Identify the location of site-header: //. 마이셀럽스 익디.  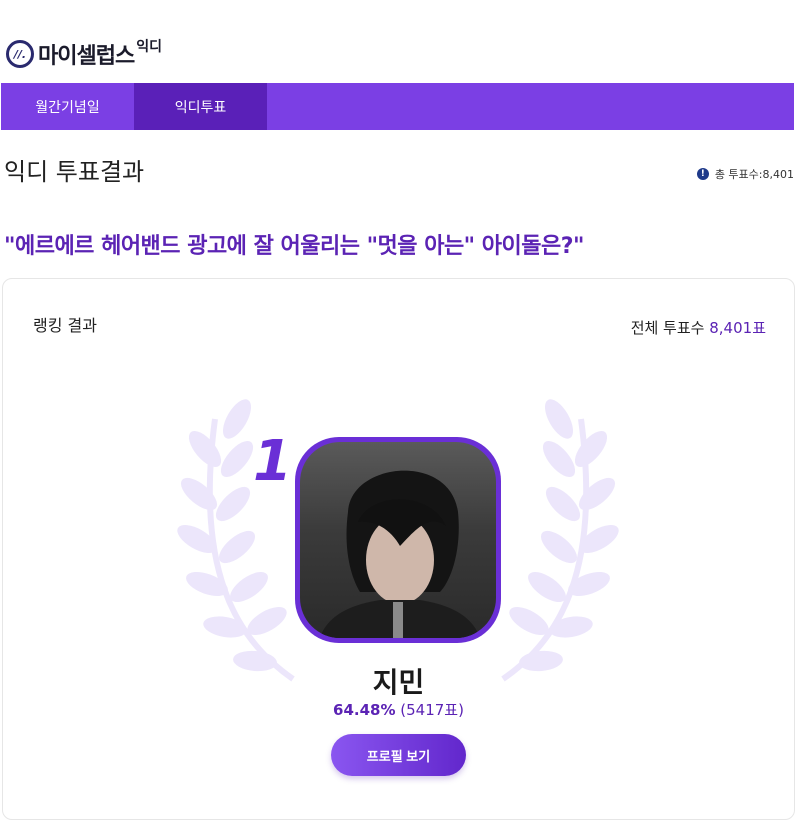
(400, 41).